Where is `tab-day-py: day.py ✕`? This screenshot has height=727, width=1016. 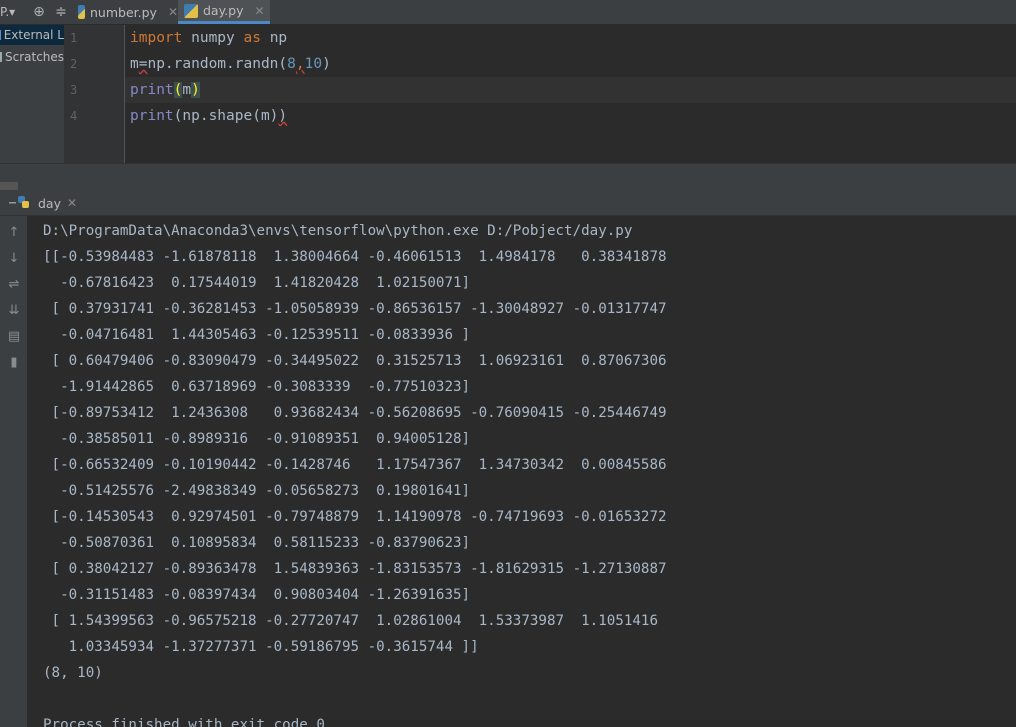
tab-day-py: day.py ✕ is located at coordinates (224, 12).